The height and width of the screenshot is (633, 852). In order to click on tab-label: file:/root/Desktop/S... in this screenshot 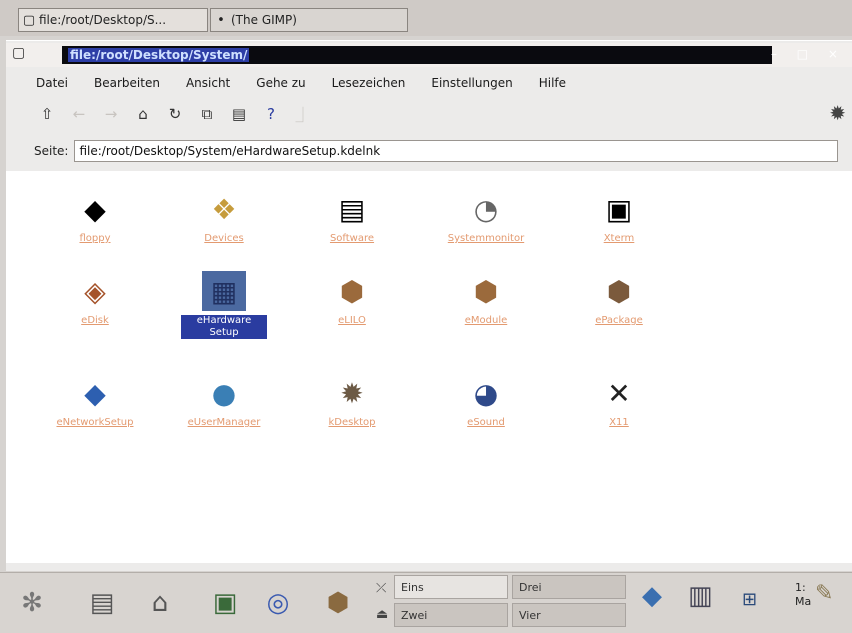, I will do `click(103, 20)`.